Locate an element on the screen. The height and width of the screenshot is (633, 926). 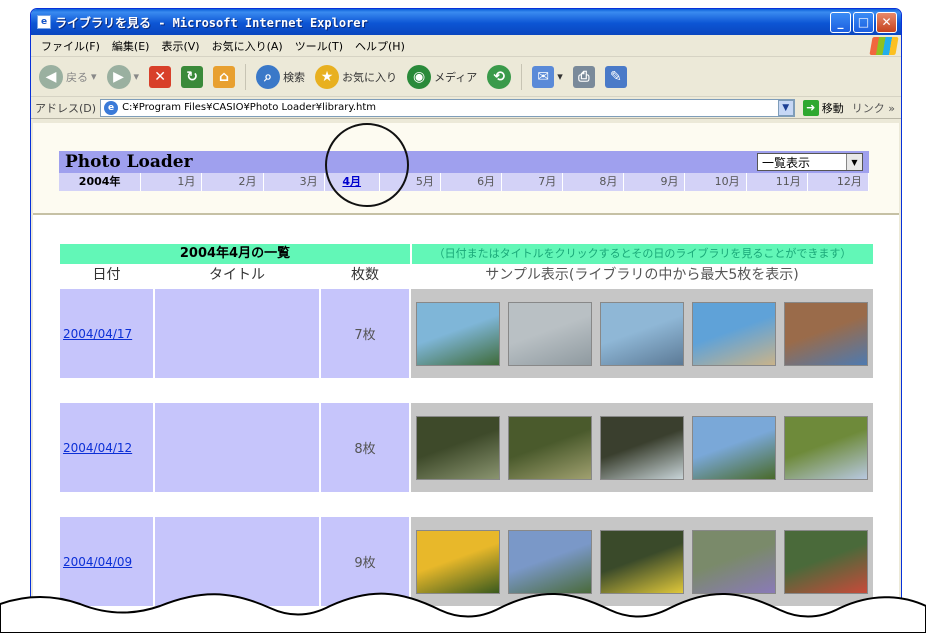
address-label: アドレス(D) is located at coordinates (66, 108).